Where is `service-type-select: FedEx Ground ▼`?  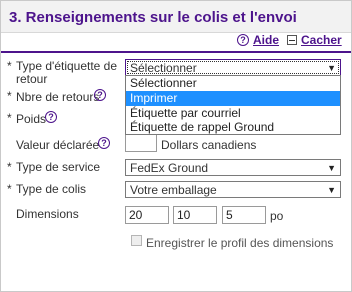
service-type-select: FedEx Ground ▼ is located at coordinates (233, 167).